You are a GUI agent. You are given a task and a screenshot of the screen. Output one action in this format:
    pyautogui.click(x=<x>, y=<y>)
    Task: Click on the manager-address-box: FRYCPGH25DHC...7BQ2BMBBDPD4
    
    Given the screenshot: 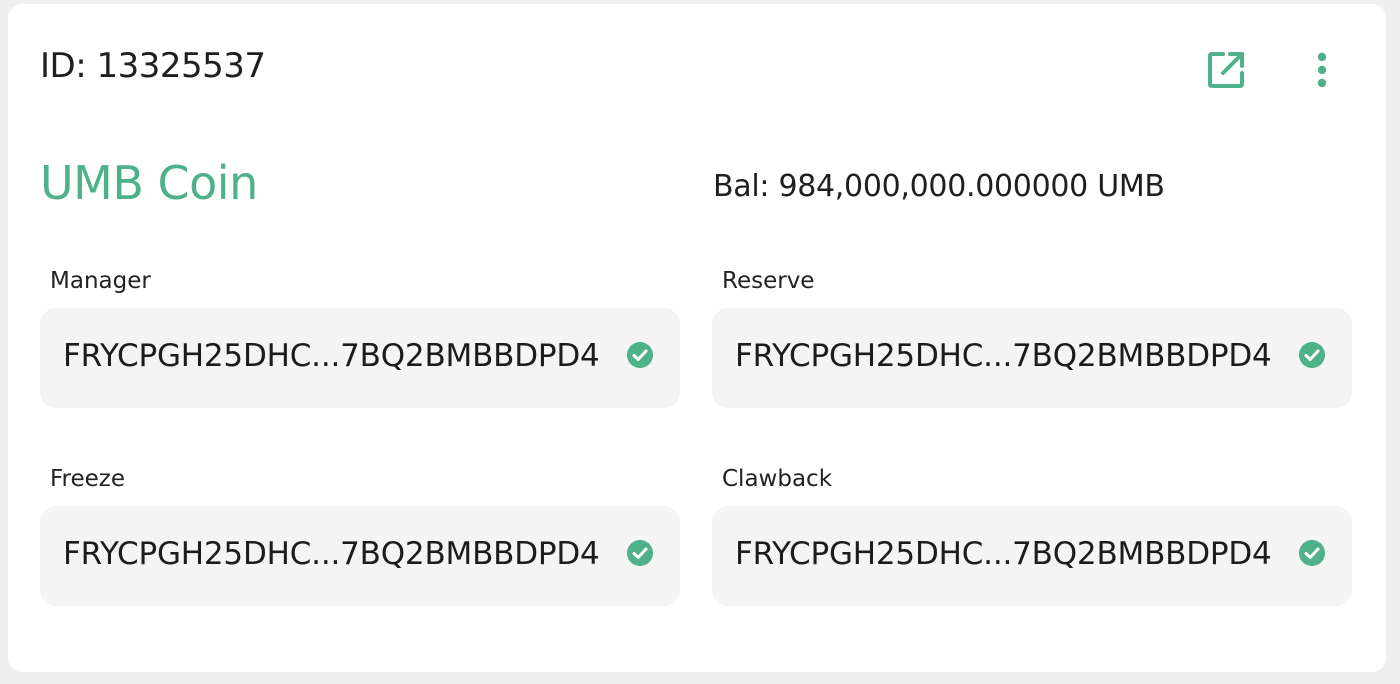 What is the action you would take?
    pyautogui.click(x=360, y=358)
    